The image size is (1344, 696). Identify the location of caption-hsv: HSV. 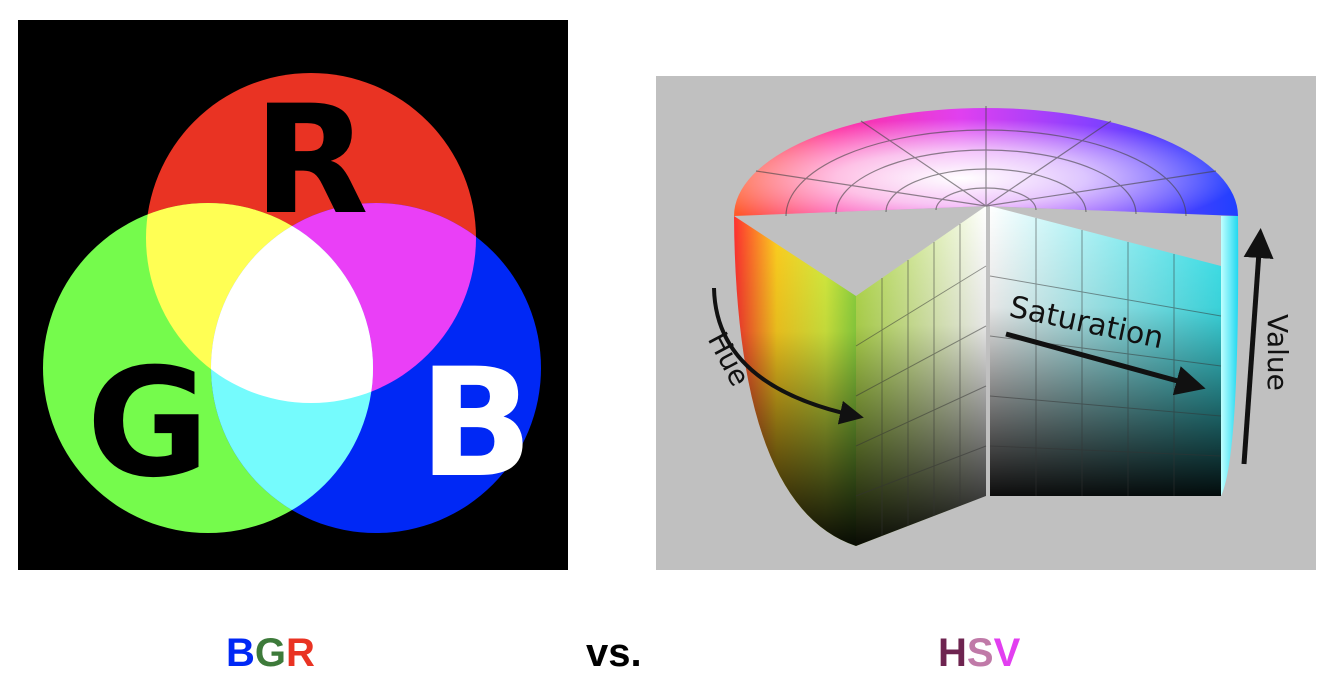
(979, 653).